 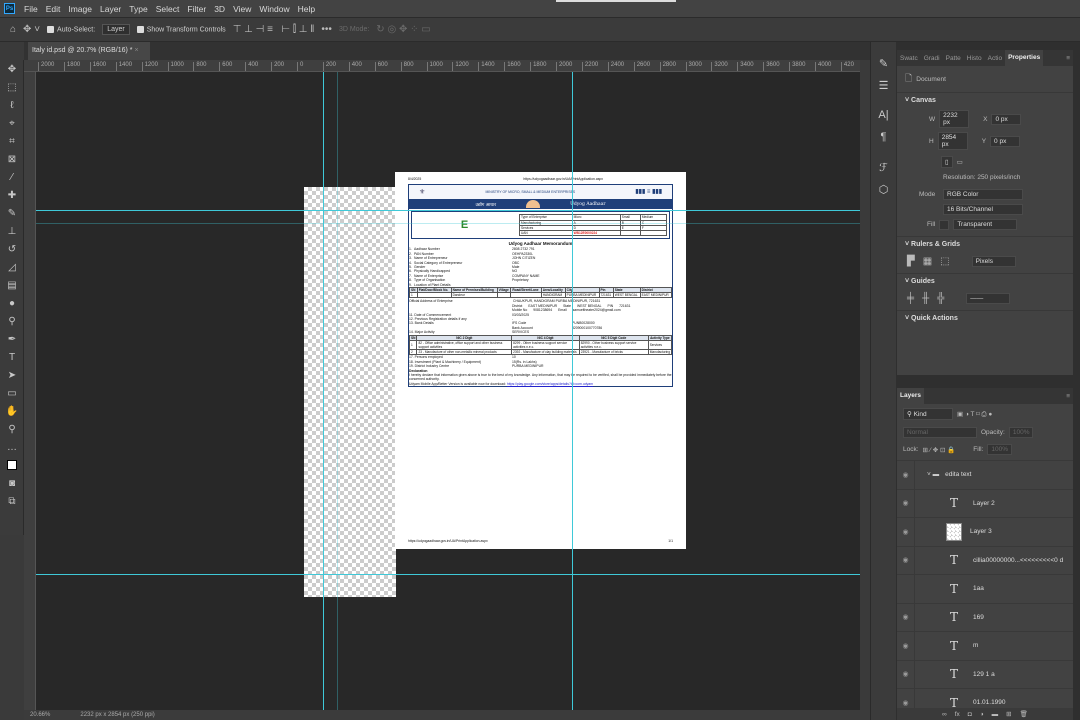 What do you see at coordinates (1021, 432) in the screenshot?
I see `opacity-input: 100%` at bounding box center [1021, 432].